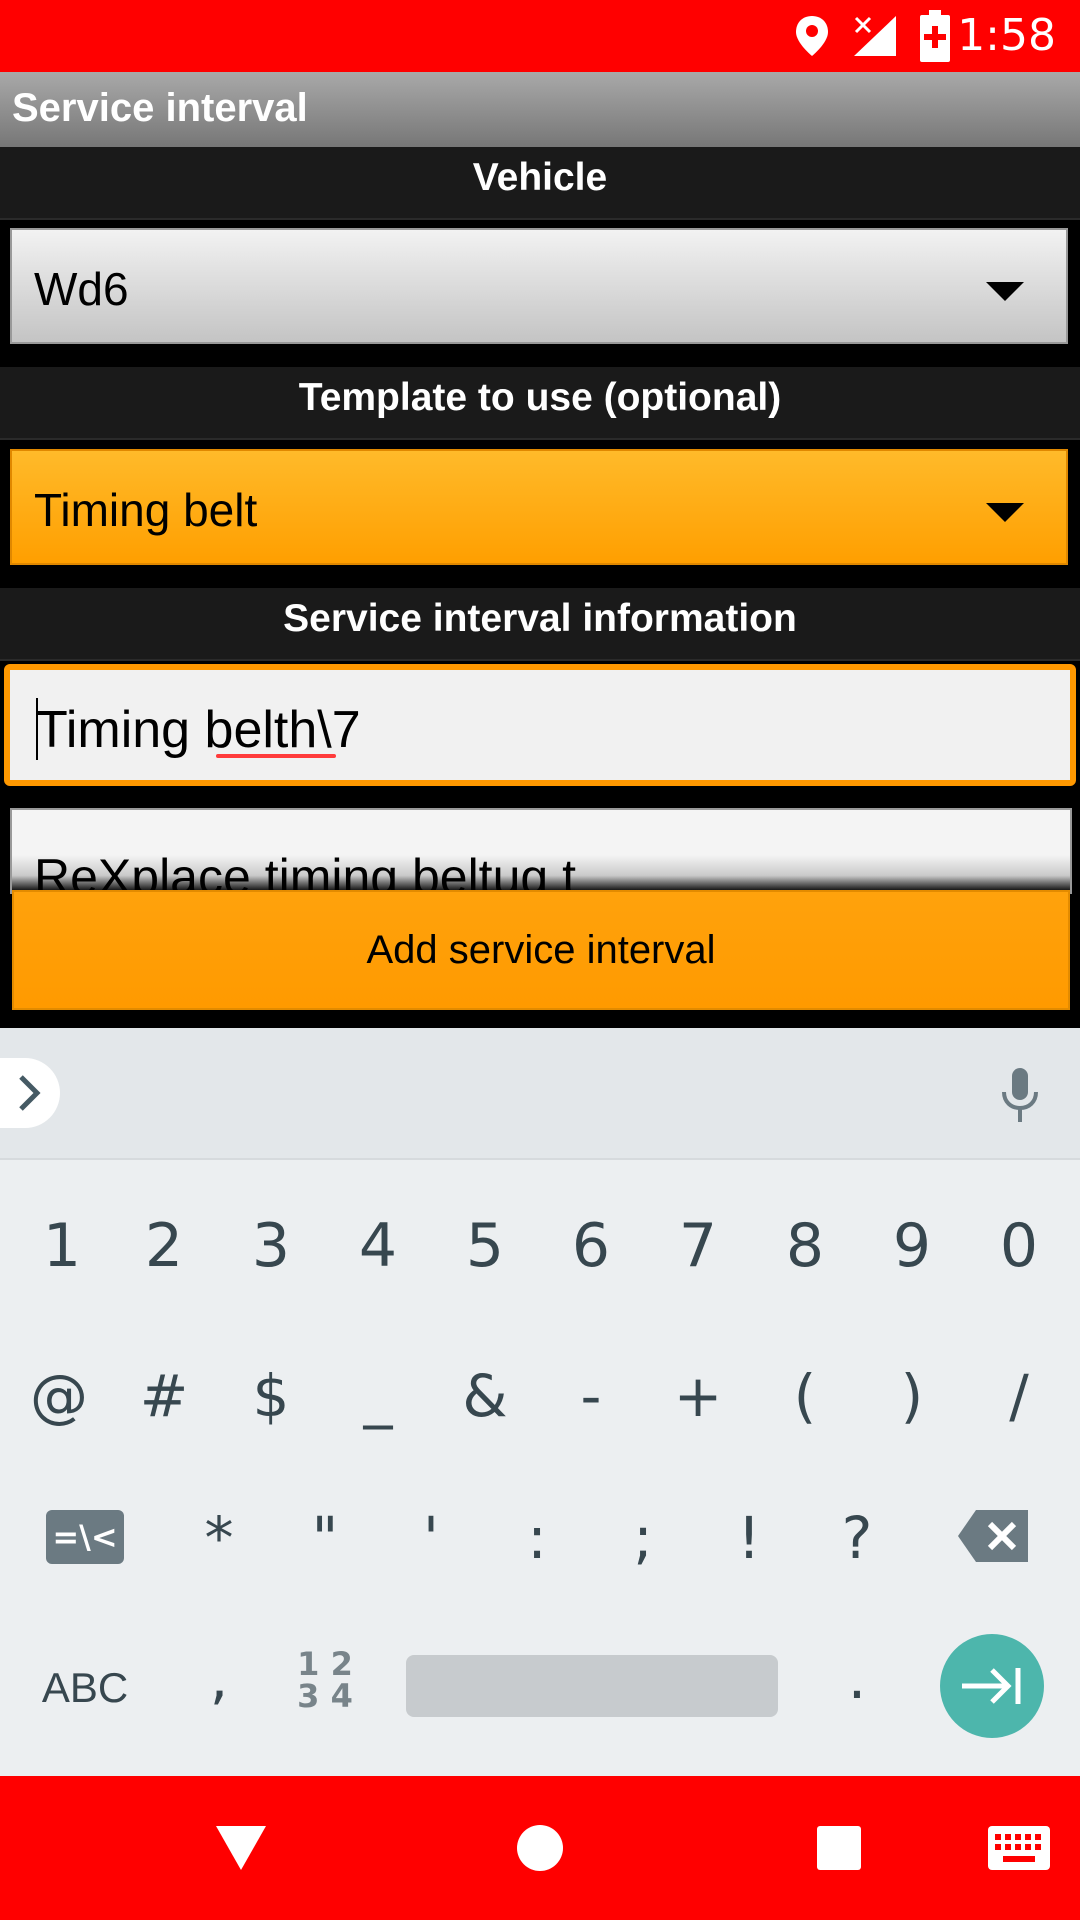  I want to click on description-input-value: ReXplace timing beltug t, so click(305, 871).